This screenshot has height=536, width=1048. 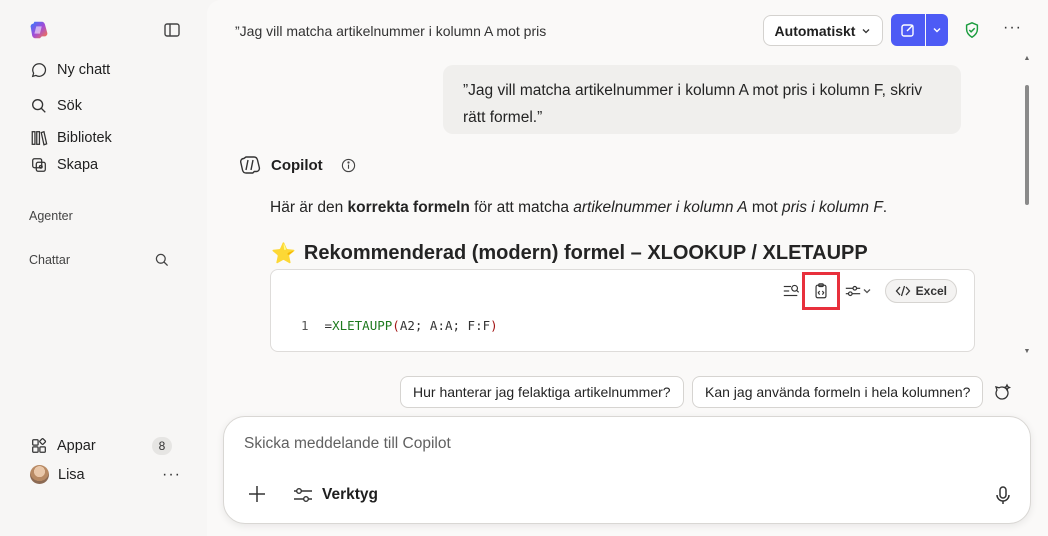 I want to click on assistant-header: Copilot, so click(x=297, y=165).